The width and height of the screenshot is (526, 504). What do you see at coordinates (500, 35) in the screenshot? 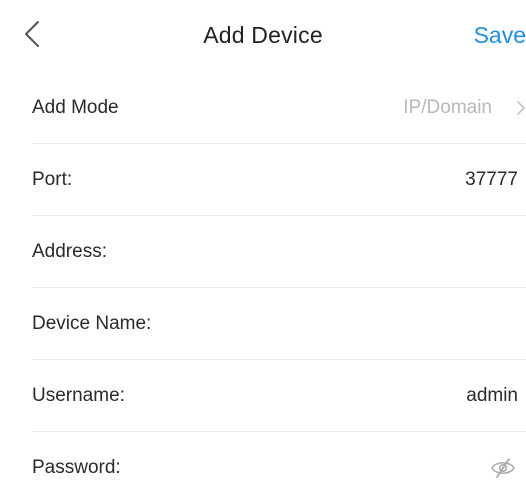
I see `save-button: Save` at bounding box center [500, 35].